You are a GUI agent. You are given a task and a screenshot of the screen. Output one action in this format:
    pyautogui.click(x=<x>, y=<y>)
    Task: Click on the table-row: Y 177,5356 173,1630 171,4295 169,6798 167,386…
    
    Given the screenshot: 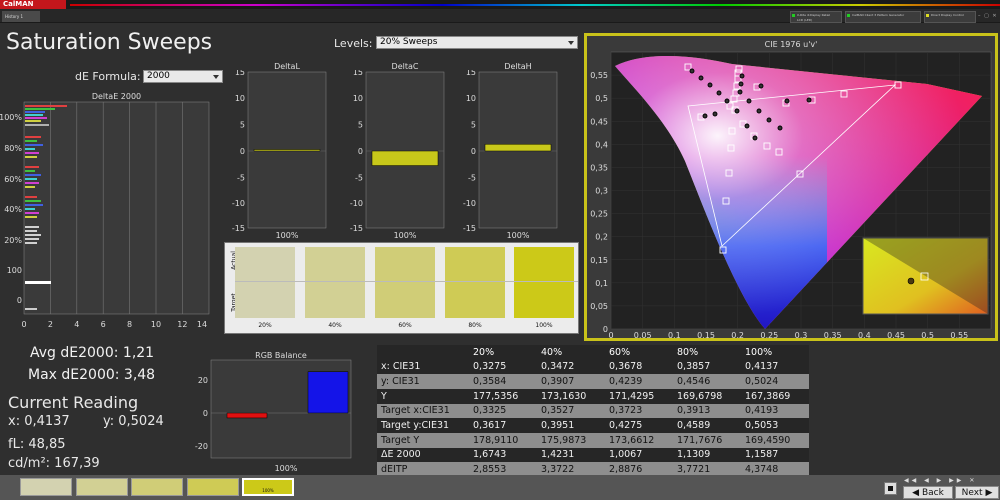 What is the action you would take?
    pyautogui.click(x=593, y=396)
    